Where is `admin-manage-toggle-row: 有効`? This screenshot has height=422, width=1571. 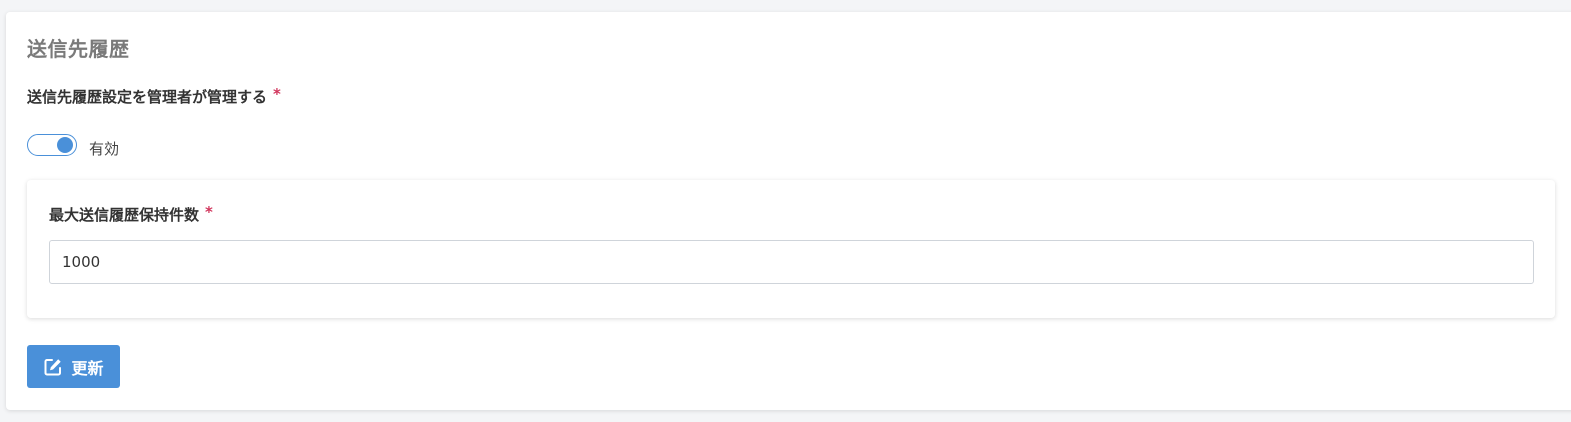
admin-manage-toggle-row: 有効 is located at coordinates (73, 145).